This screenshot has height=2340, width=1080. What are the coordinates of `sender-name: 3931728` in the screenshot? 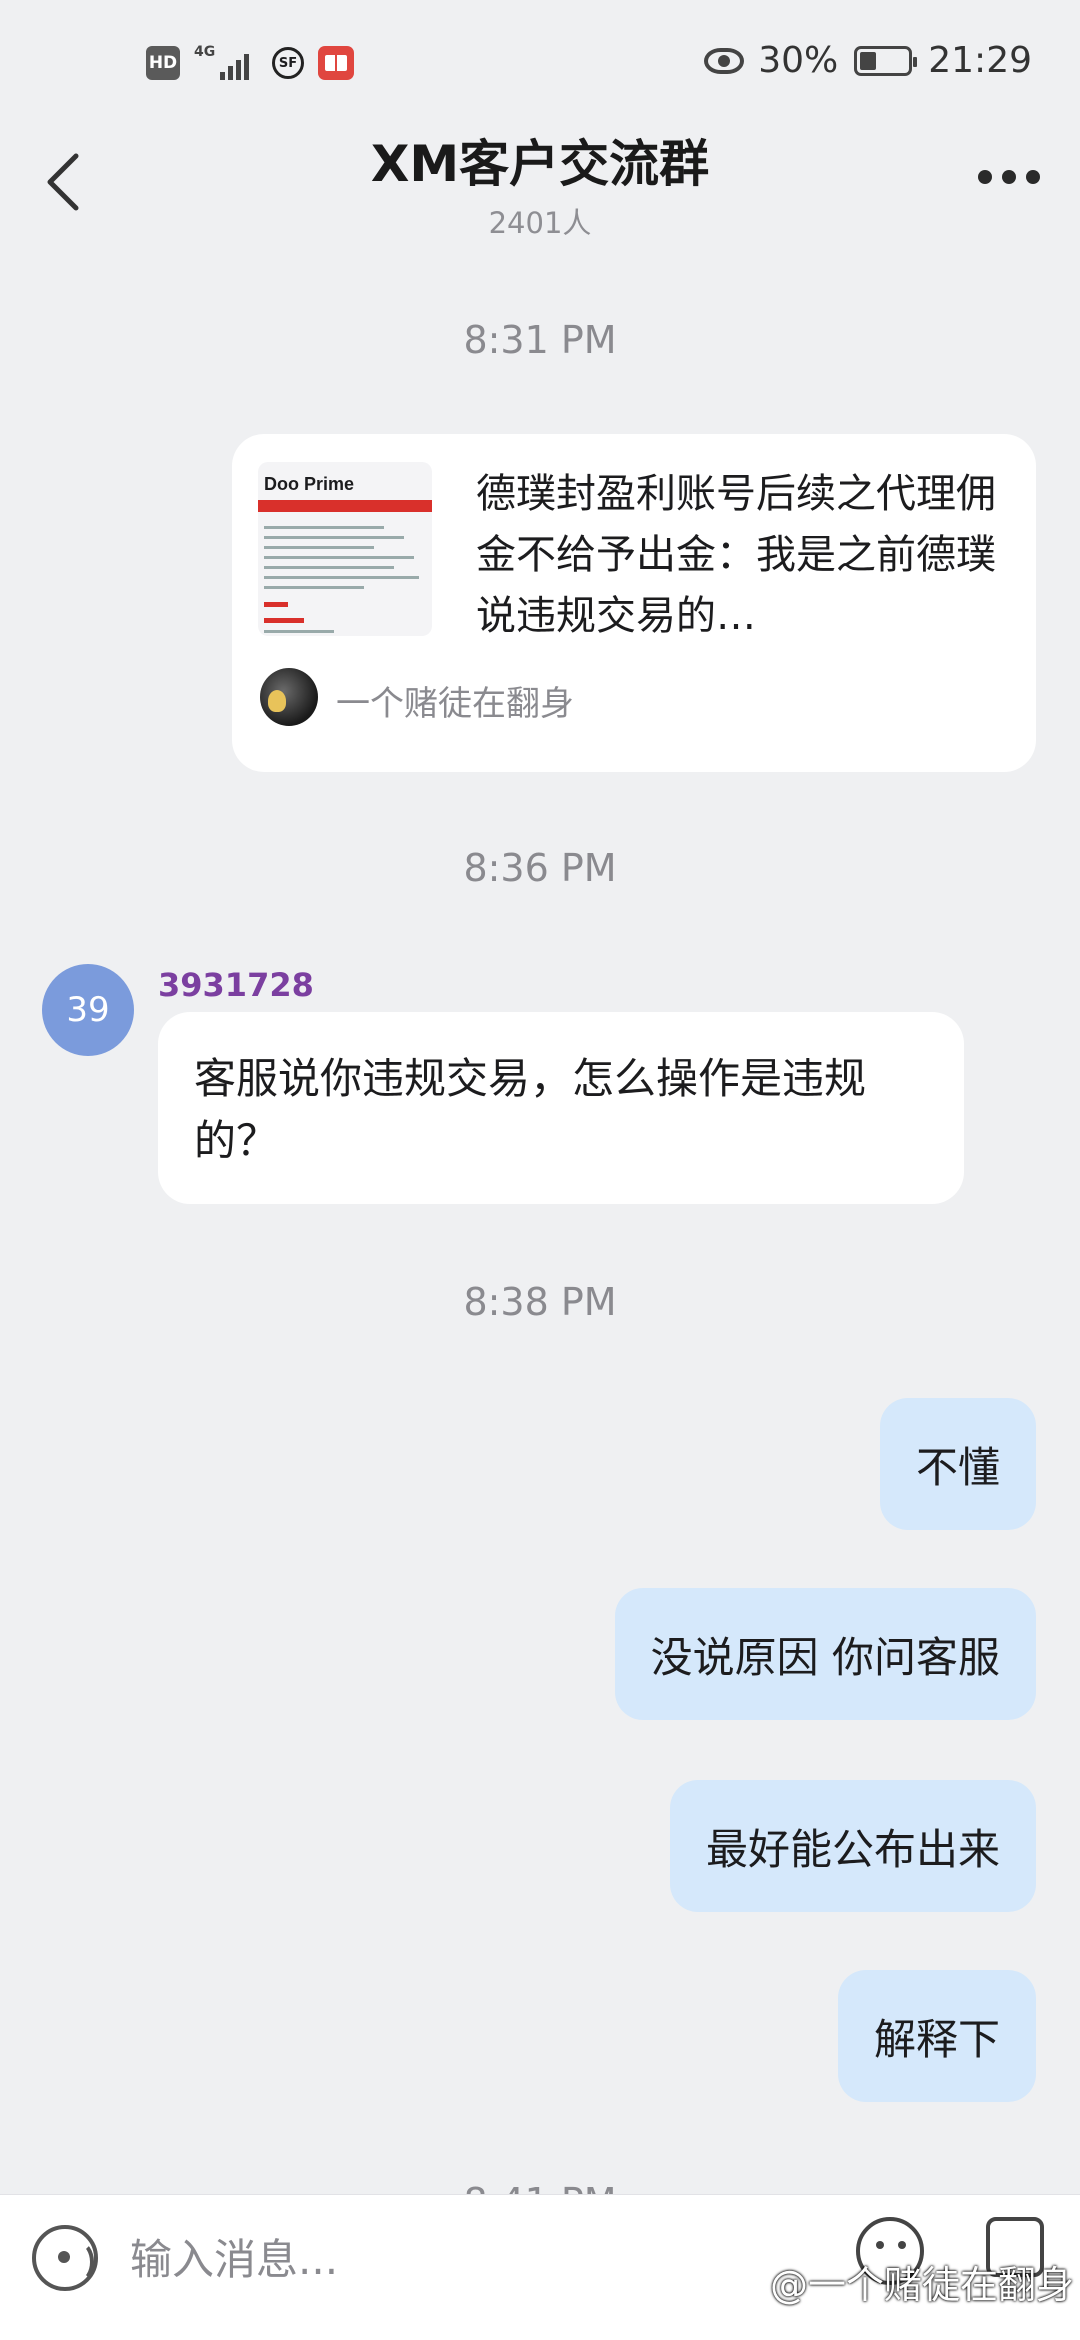 It's located at (236, 985).